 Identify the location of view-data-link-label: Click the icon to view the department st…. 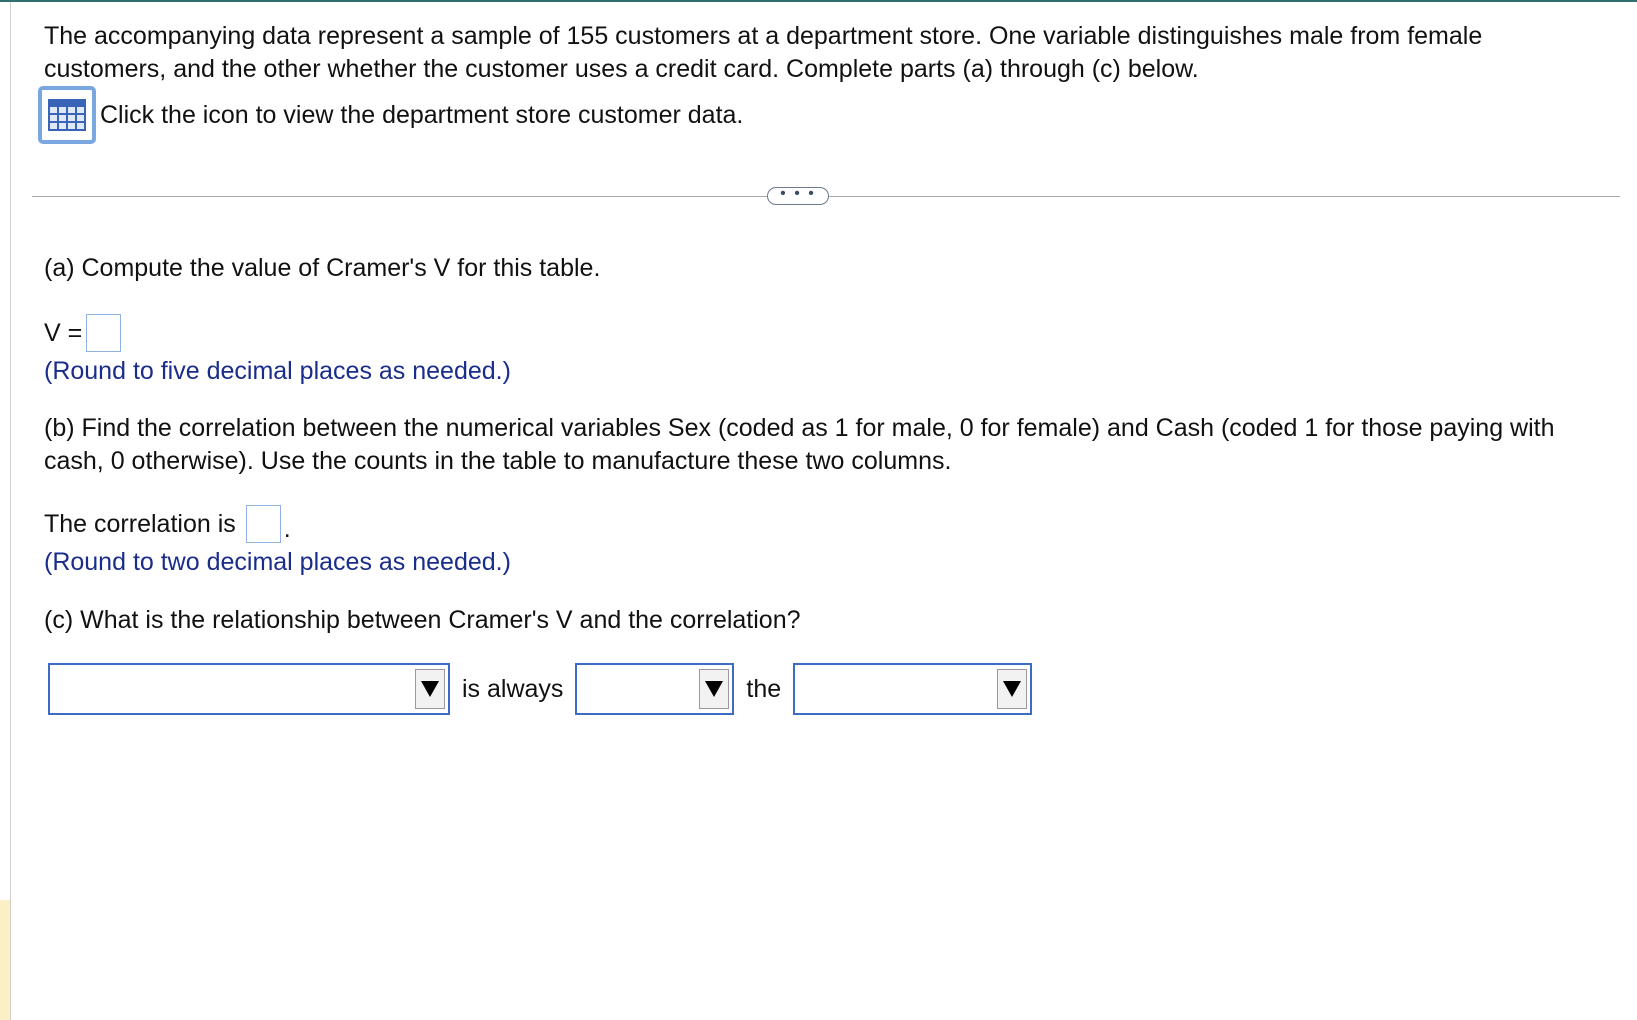
(421, 115).